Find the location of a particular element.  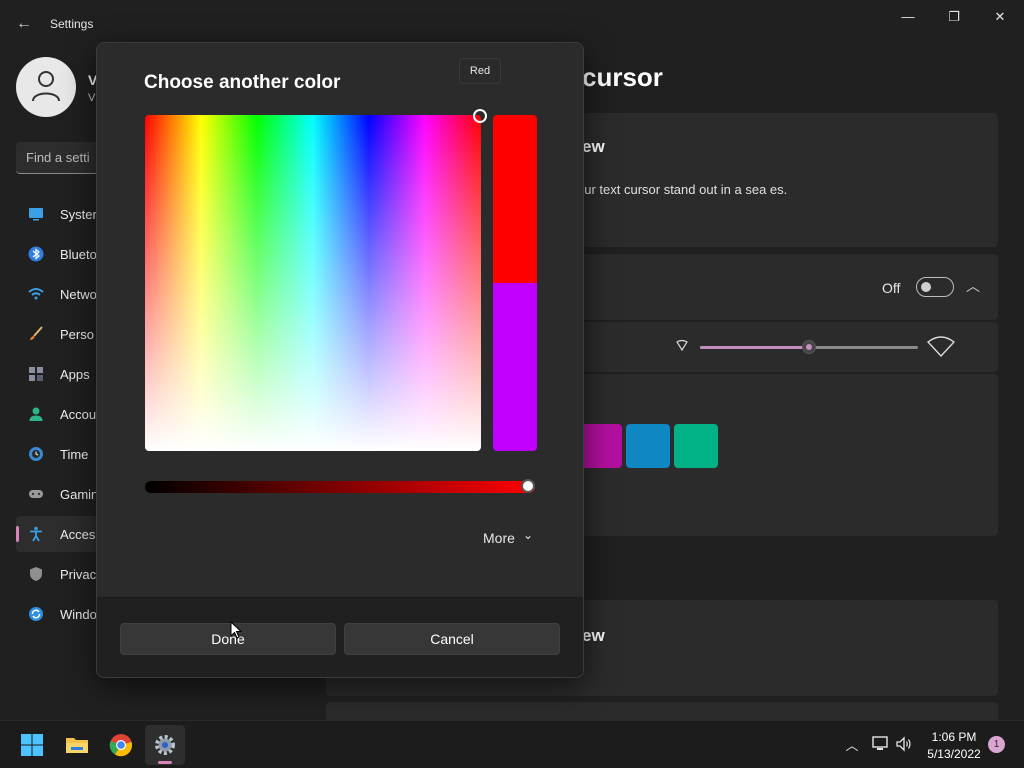

small-size-icon is located at coordinates (682, 345).